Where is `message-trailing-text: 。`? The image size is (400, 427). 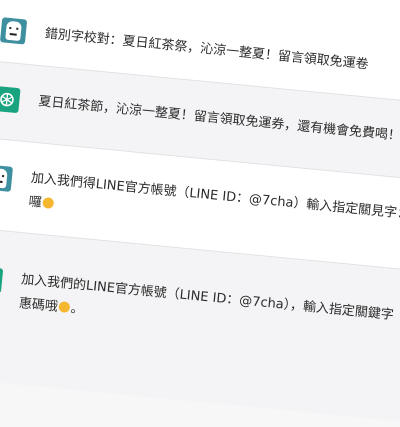 message-trailing-text: 。 is located at coordinates (77, 309).